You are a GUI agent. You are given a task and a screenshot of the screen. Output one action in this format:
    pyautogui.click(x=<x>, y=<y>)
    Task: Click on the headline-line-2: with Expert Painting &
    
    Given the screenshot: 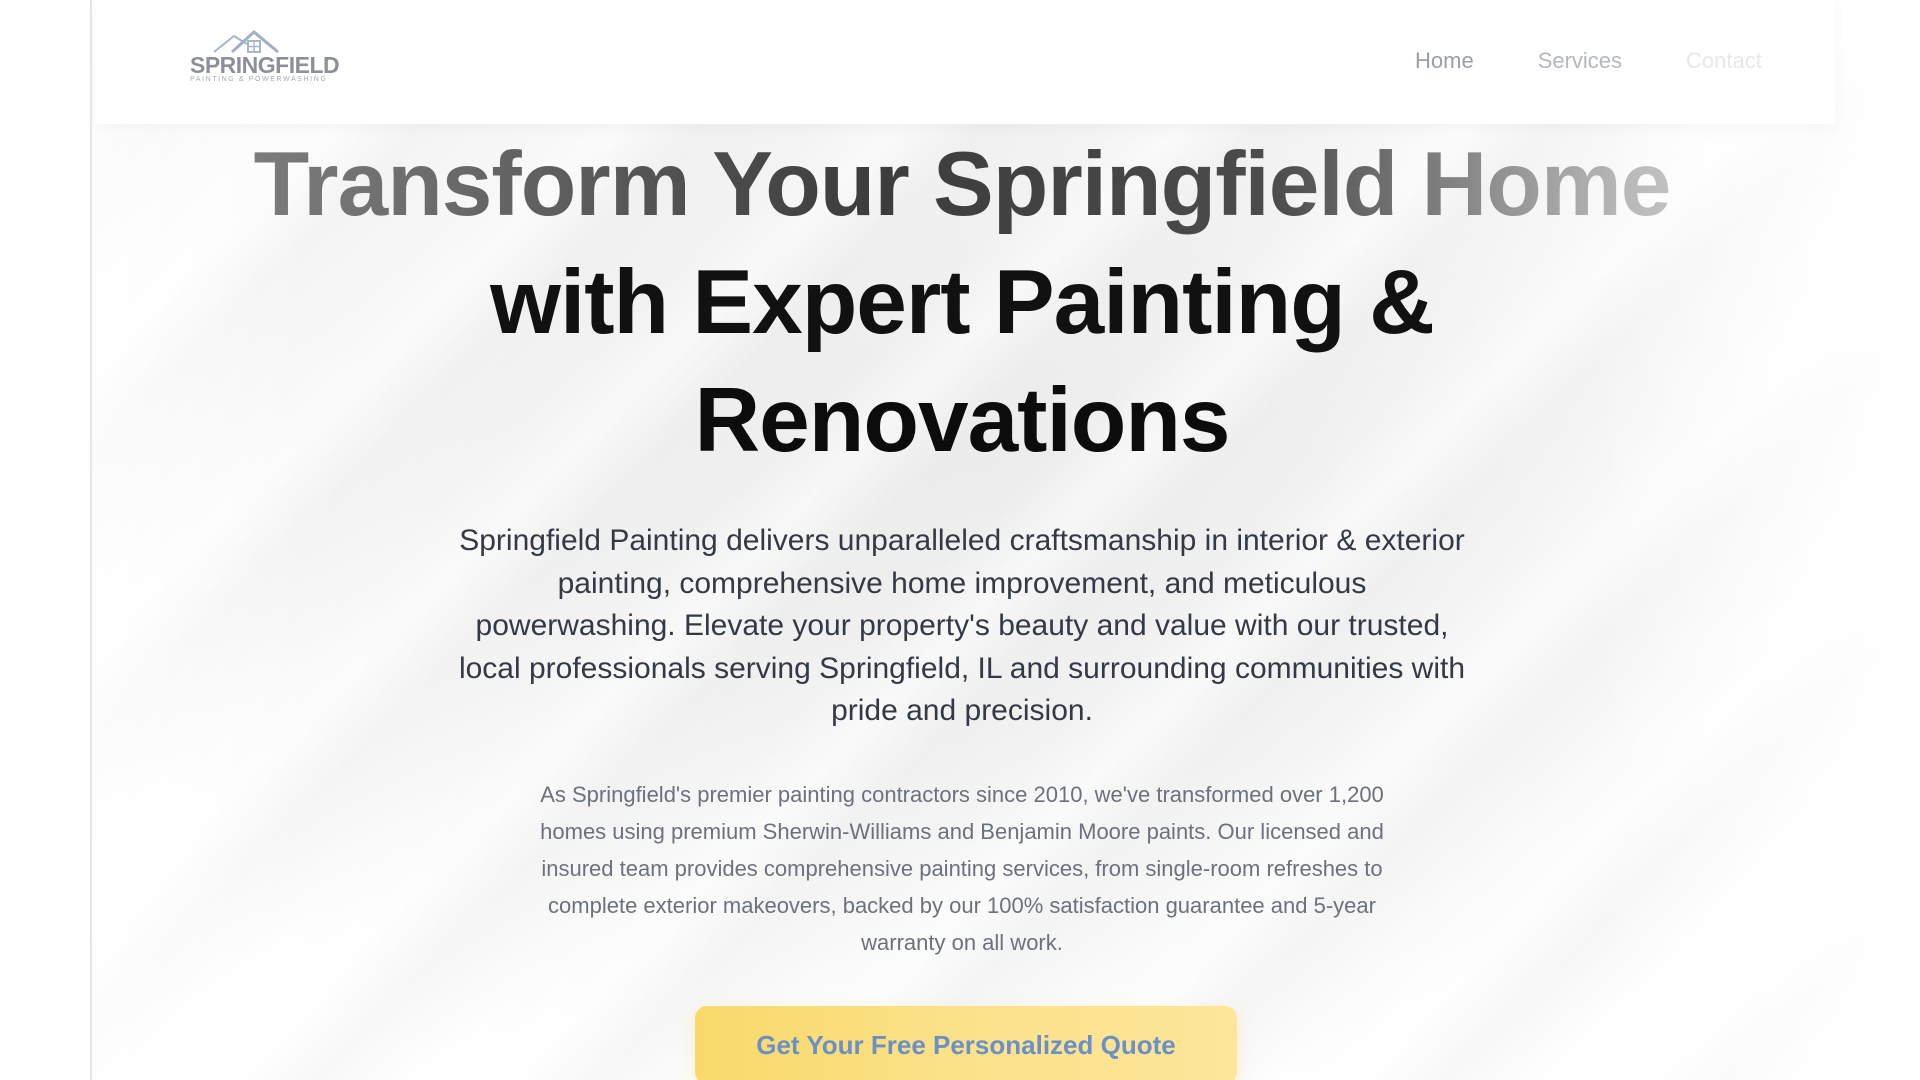 What is the action you would take?
    pyautogui.click(x=962, y=302)
    